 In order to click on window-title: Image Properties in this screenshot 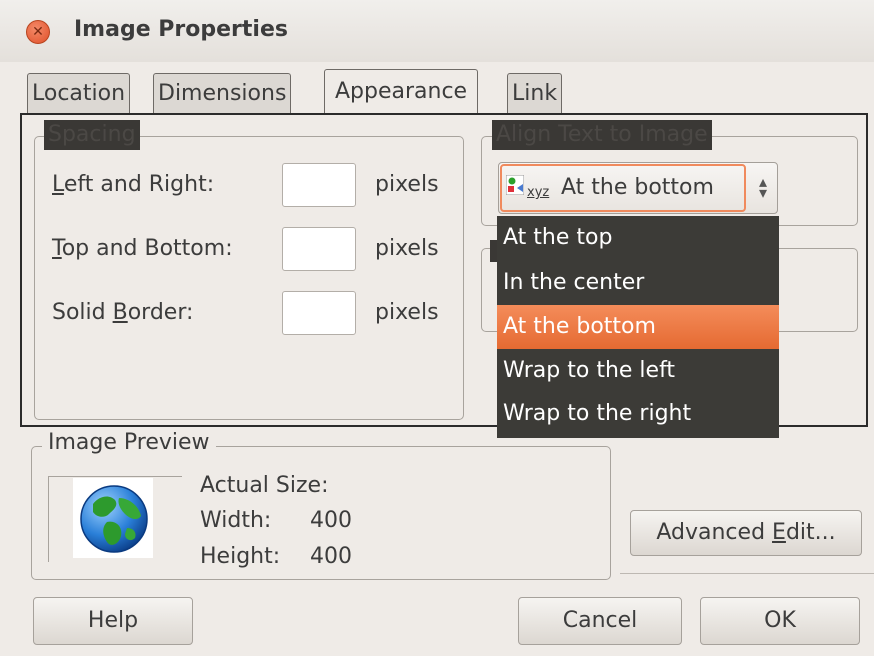, I will do `click(181, 29)`.